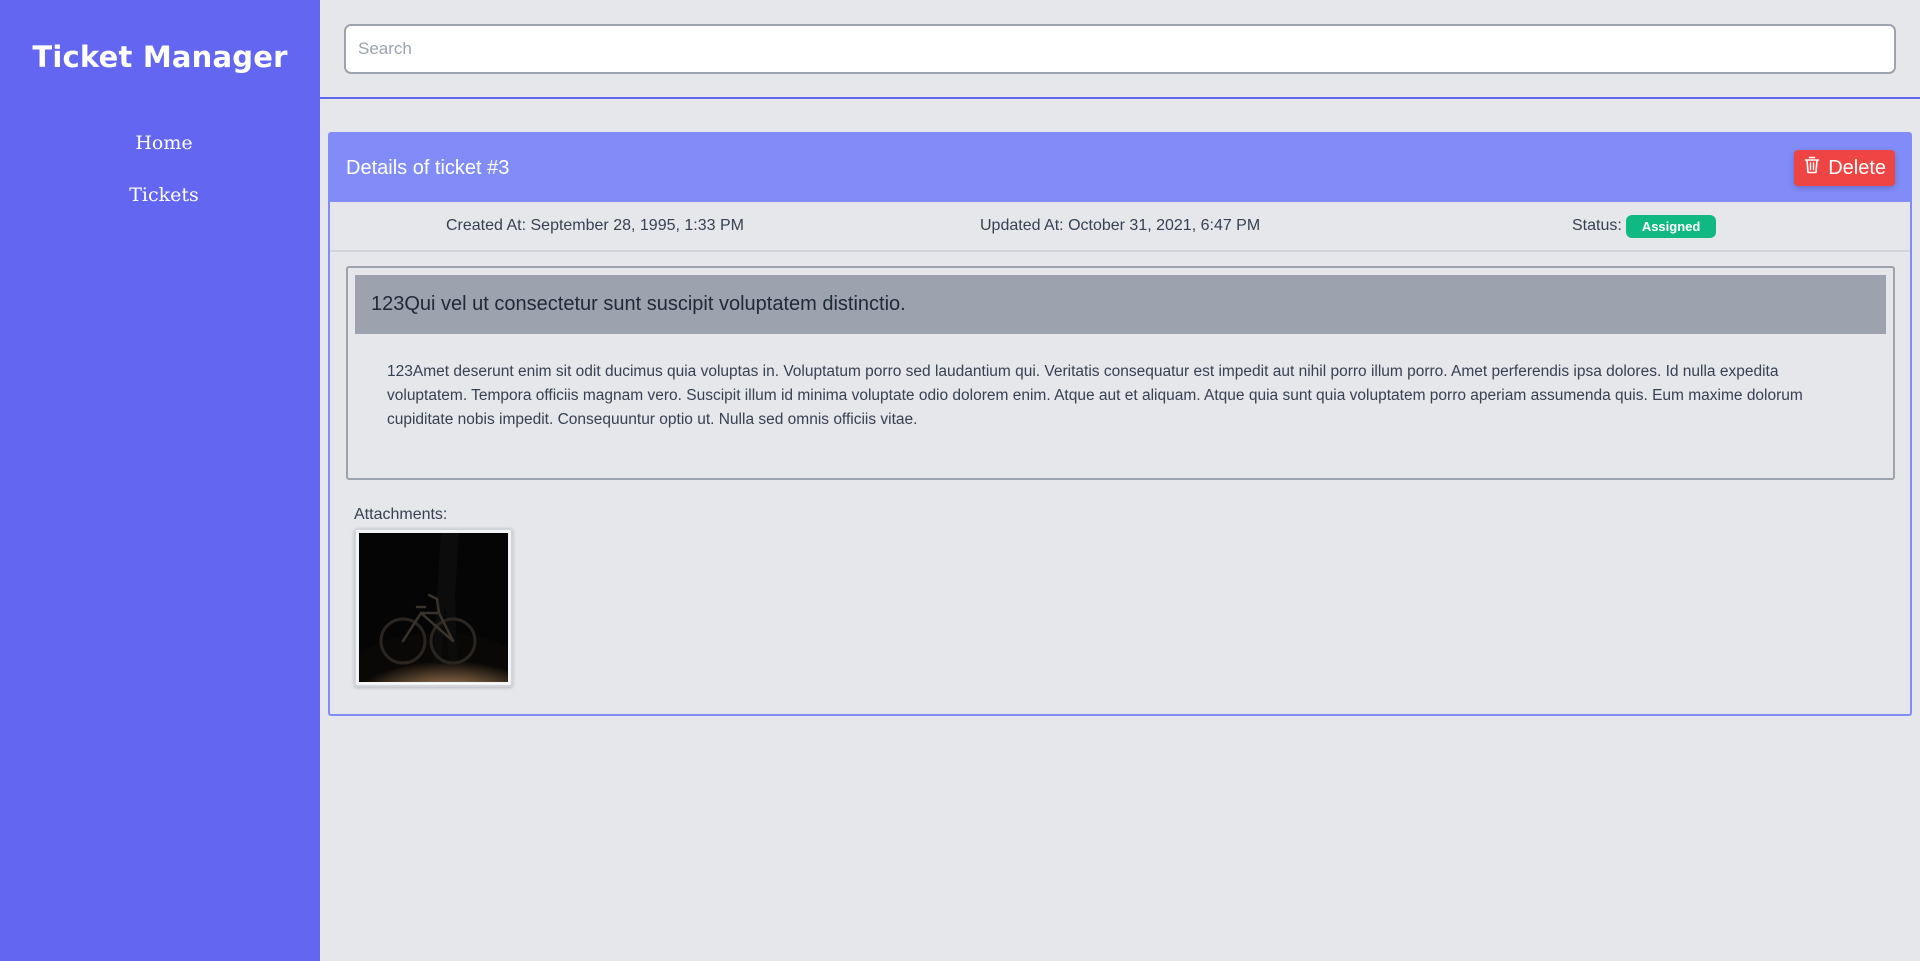  I want to click on card-header: Details of ticket #3 Delete, so click(1120, 168).